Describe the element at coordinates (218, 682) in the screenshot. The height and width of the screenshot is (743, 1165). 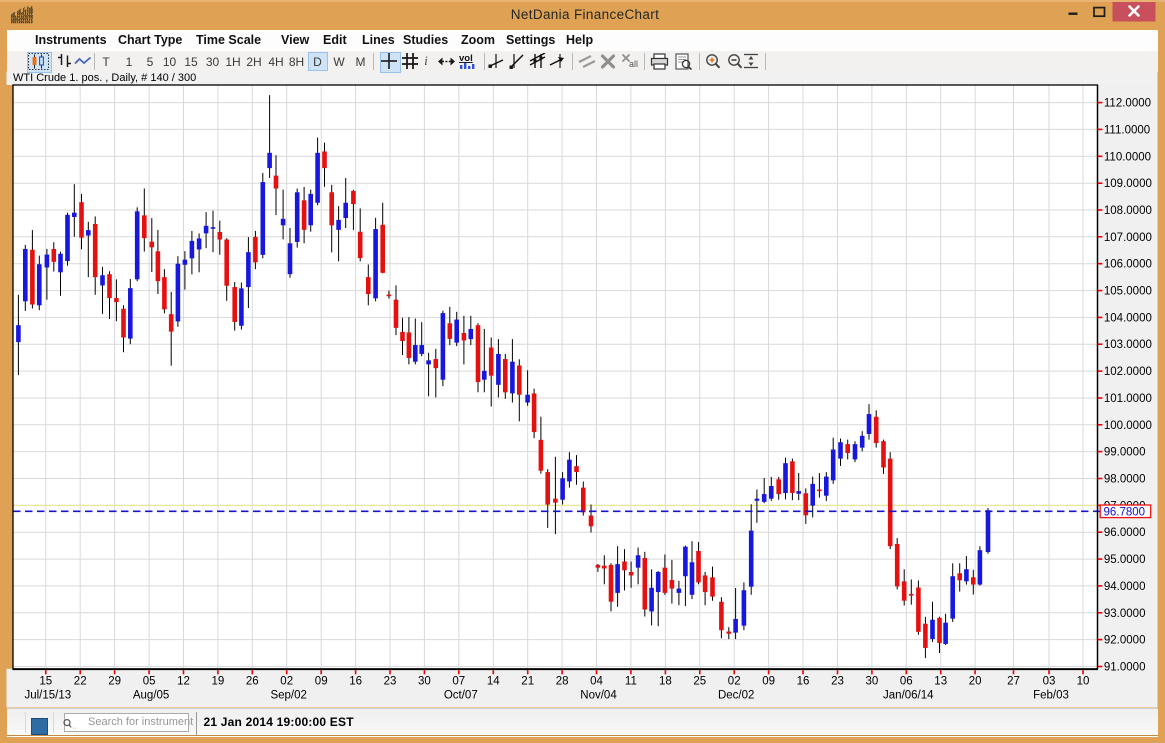
I see `svg-text: 19` at that location.